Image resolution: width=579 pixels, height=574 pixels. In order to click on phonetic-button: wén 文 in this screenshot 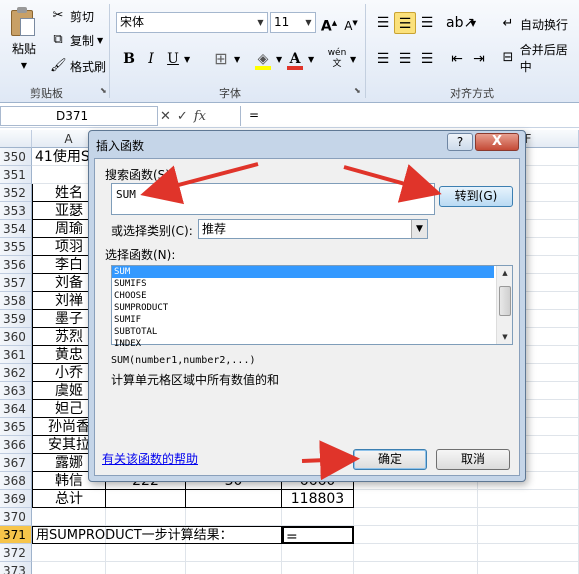, I will do `click(337, 59)`.